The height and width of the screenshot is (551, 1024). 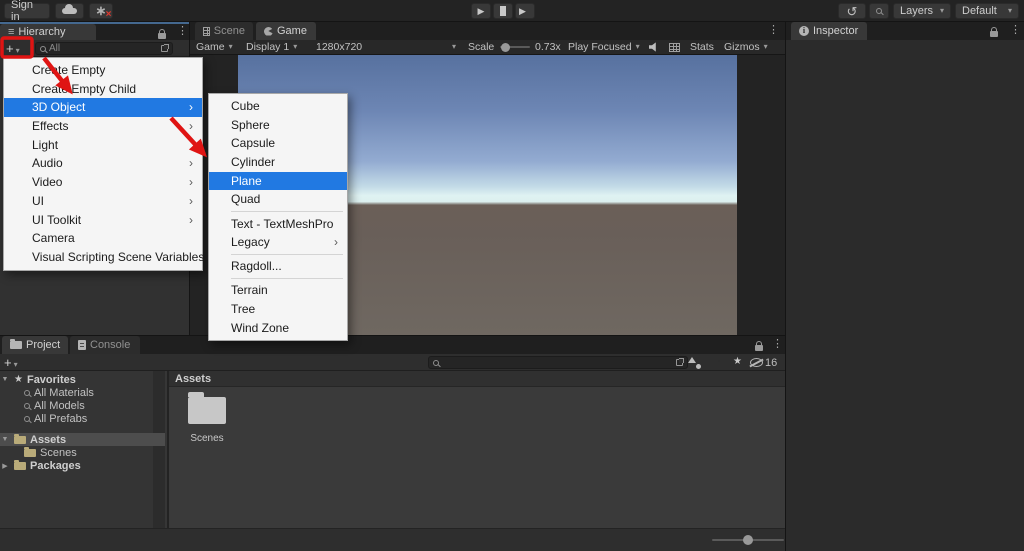 I want to click on disconnected-x-icon: ×, so click(x=108, y=14).